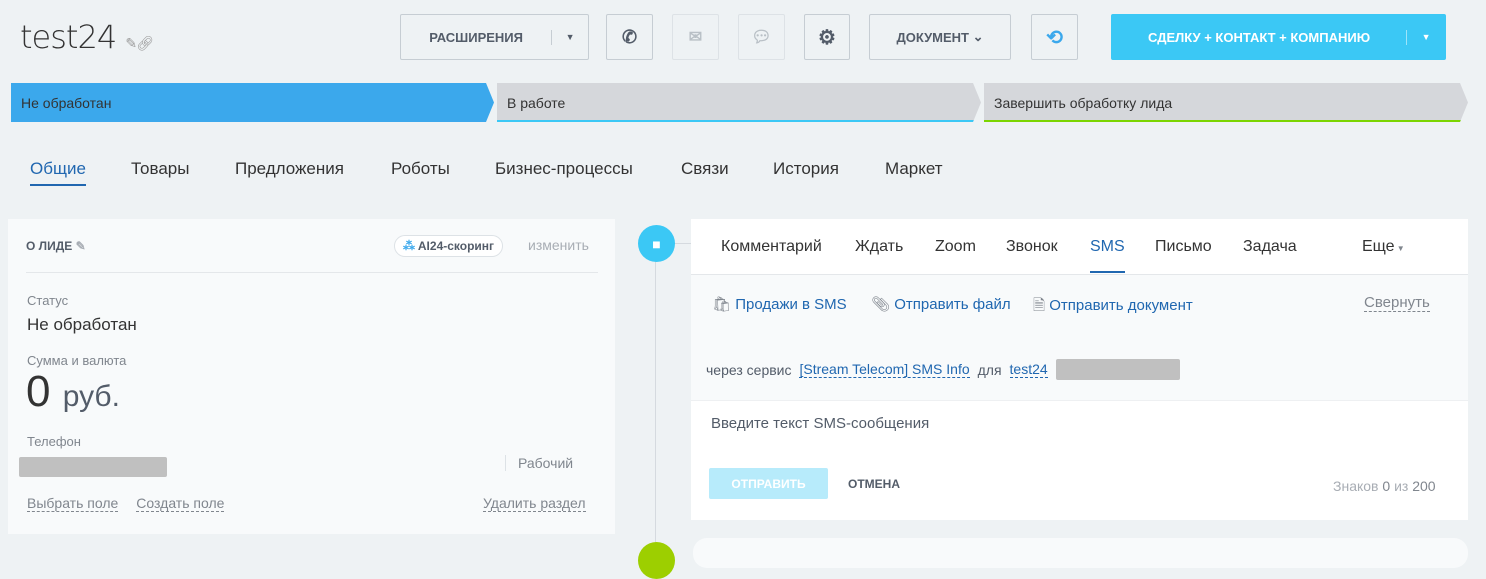 This screenshot has height=579, width=1486. I want to click on sum-value: 0 руб., so click(73, 391).